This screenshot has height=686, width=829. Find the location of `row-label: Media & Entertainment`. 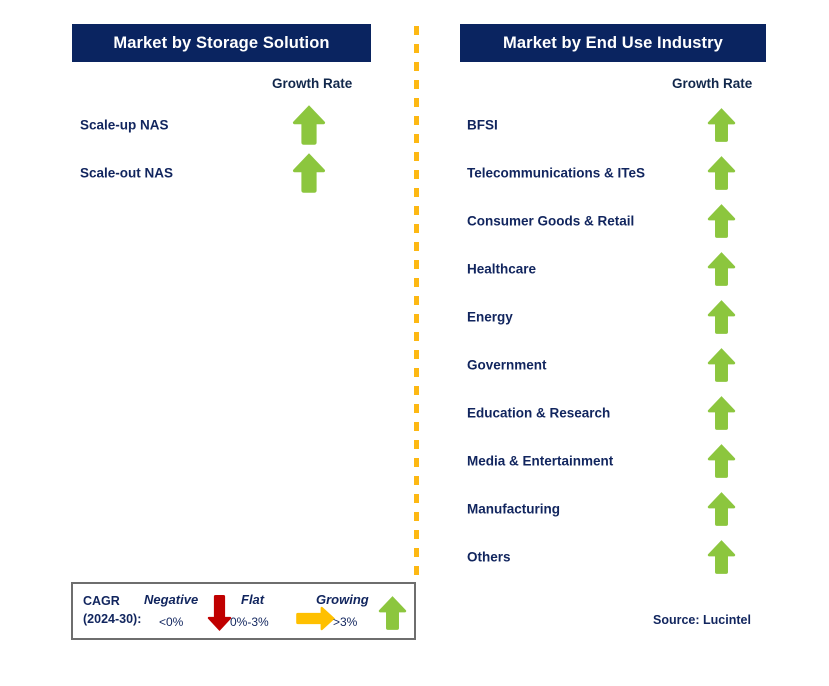

row-label: Media & Entertainment is located at coordinates (540, 461).